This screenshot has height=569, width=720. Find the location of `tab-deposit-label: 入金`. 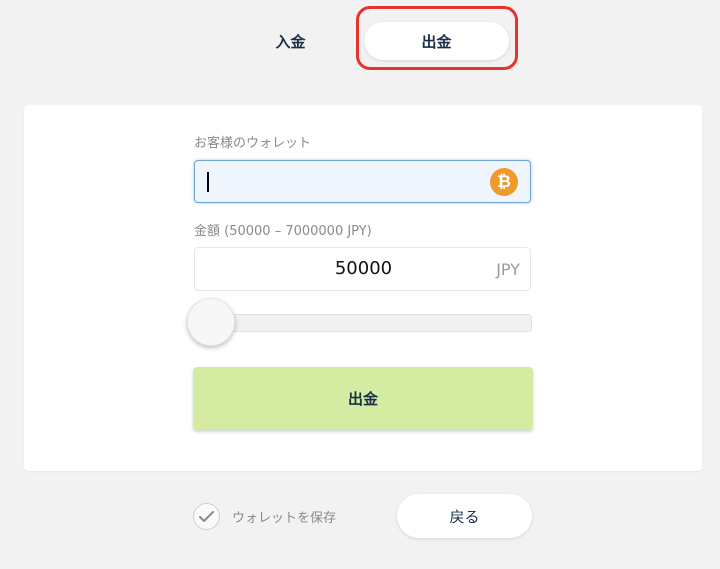

tab-deposit-label: 入金 is located at coordinates (290, 41).